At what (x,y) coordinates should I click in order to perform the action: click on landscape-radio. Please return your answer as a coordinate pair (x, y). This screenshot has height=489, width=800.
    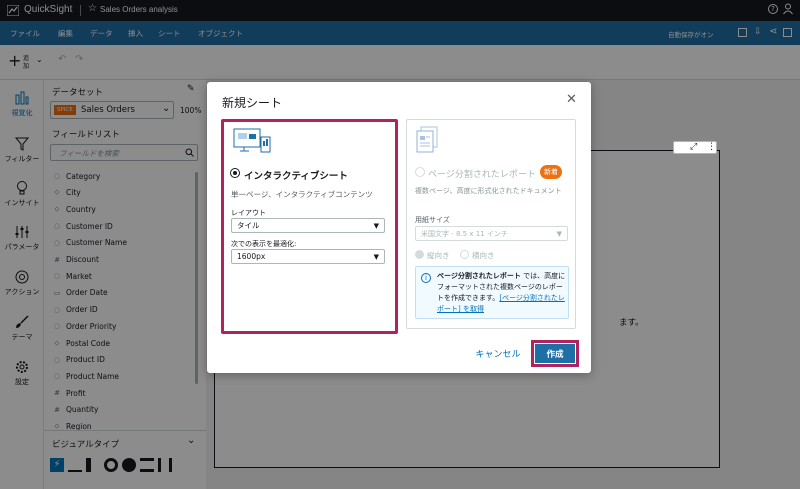
    Looking at the image, I should click on (464, 254).